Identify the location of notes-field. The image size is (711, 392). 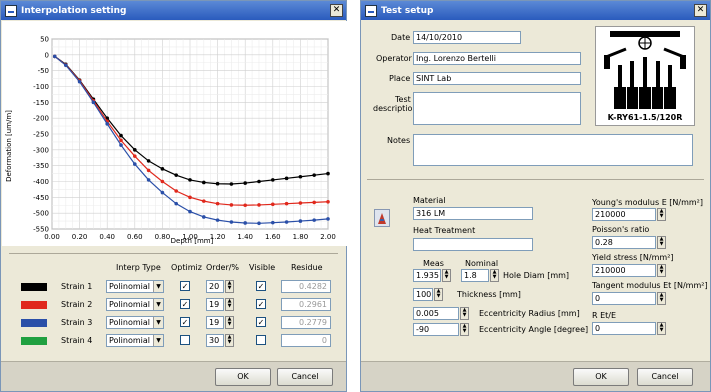
(553, 150).